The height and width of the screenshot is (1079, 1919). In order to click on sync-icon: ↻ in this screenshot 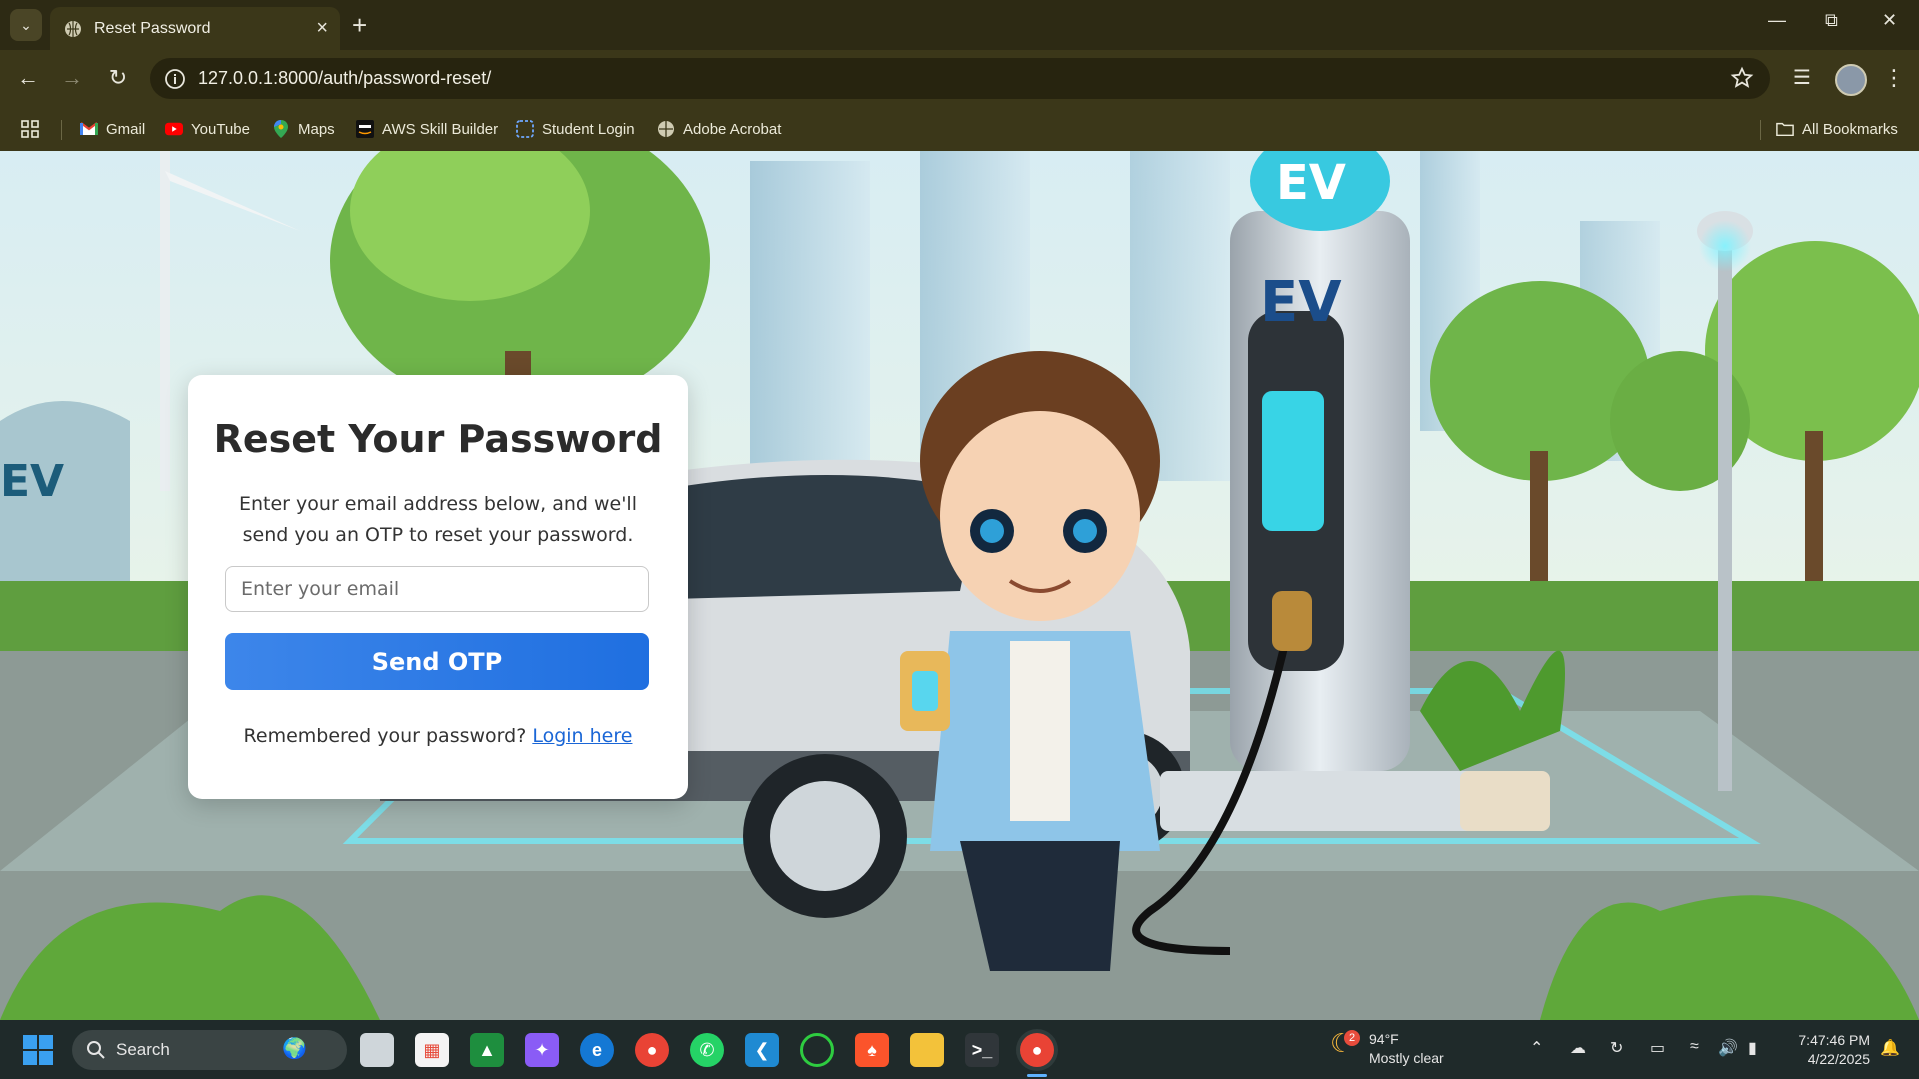, I will do `click(1616, 1048)`.